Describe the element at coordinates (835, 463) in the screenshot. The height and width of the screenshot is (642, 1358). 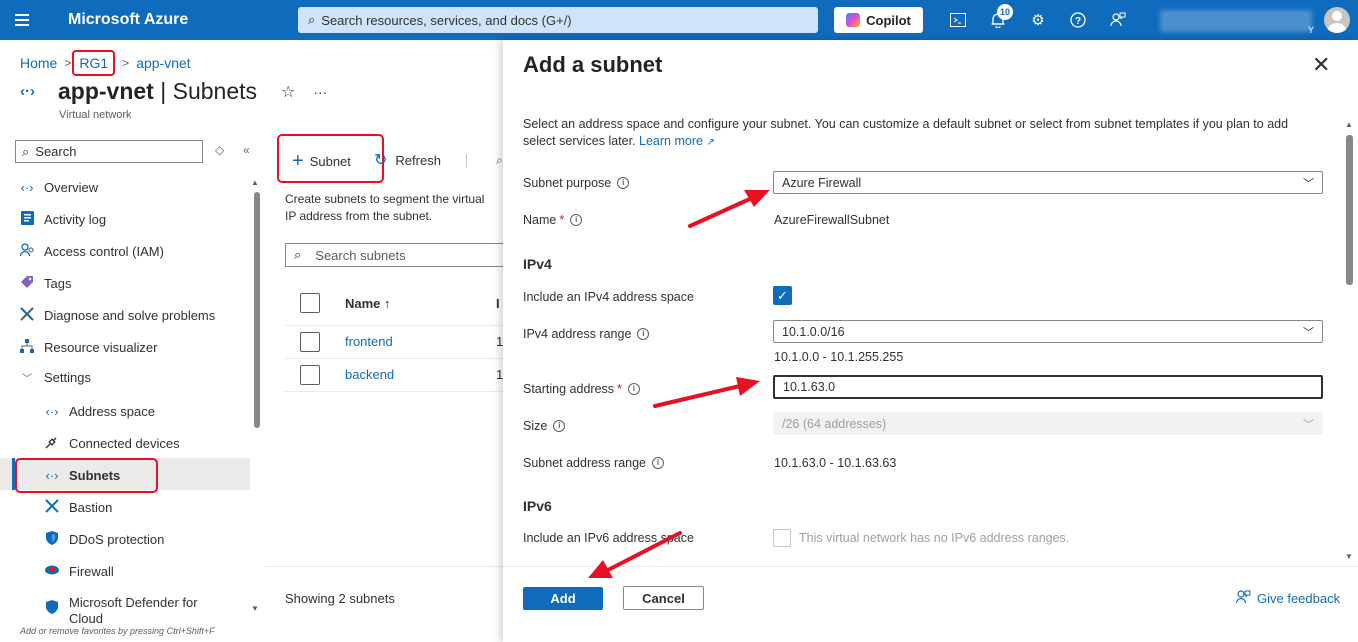
I see `subnet-range-value: 10.1.63.0 - 10.1.63.63` at that location.